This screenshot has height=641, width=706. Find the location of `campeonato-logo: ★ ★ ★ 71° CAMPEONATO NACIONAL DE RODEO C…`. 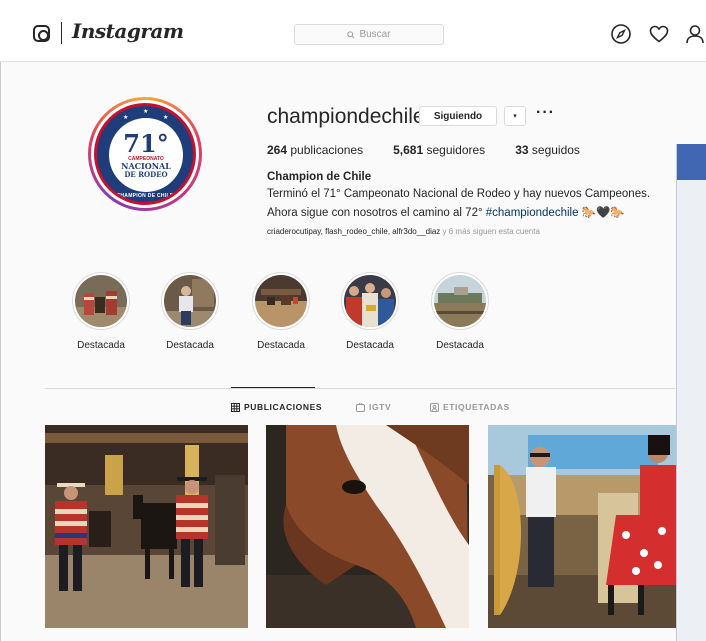

campeonato-logo: ★ ★ ★ 71° CAMPEONATO NACIONAL DE RODEO C… is located at coordinates (145, 154).